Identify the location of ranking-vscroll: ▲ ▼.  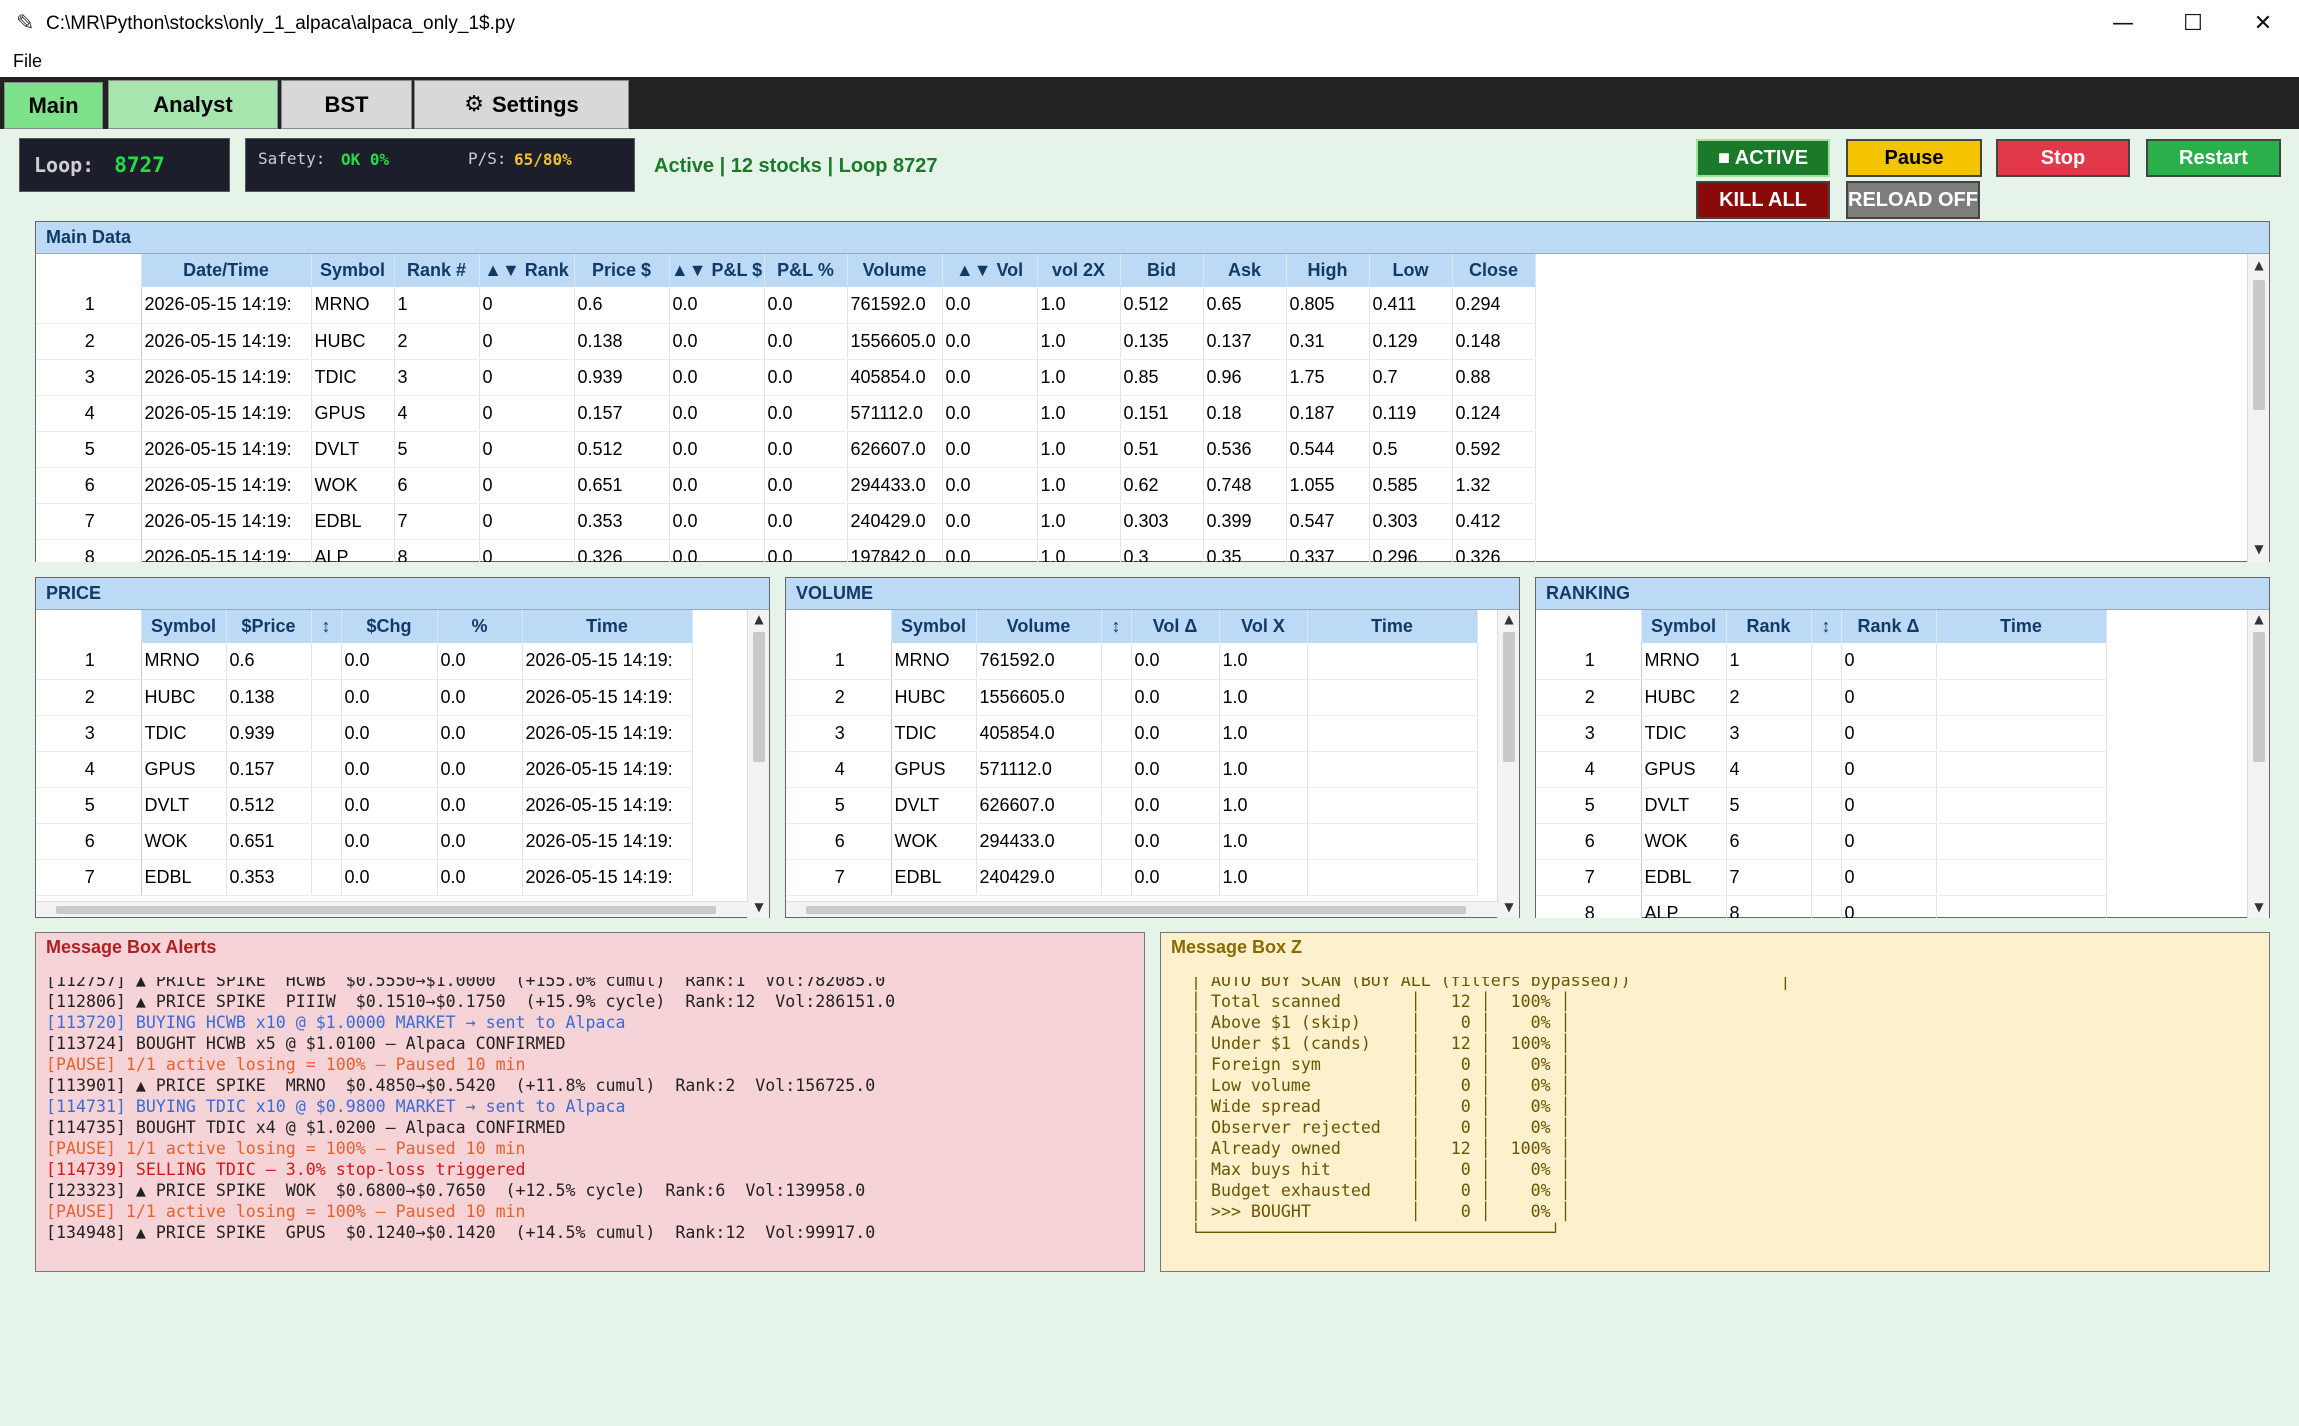
(2258, 764).